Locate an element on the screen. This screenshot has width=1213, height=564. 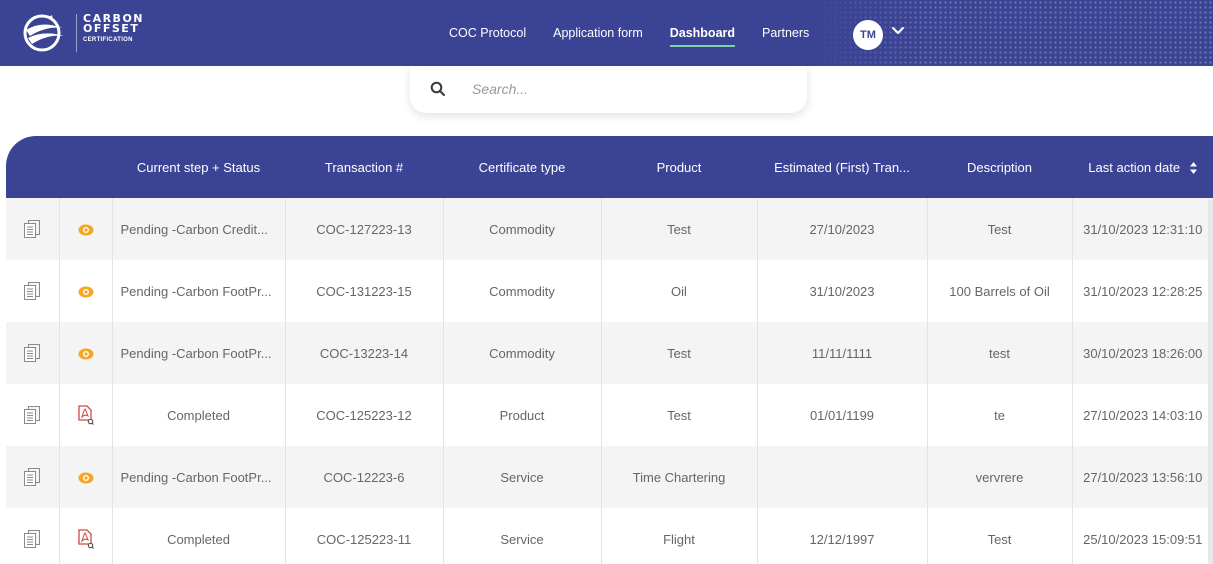
brand-name: CARBON OFFSET CERTIFICATION is located at coordinates (113, 29).